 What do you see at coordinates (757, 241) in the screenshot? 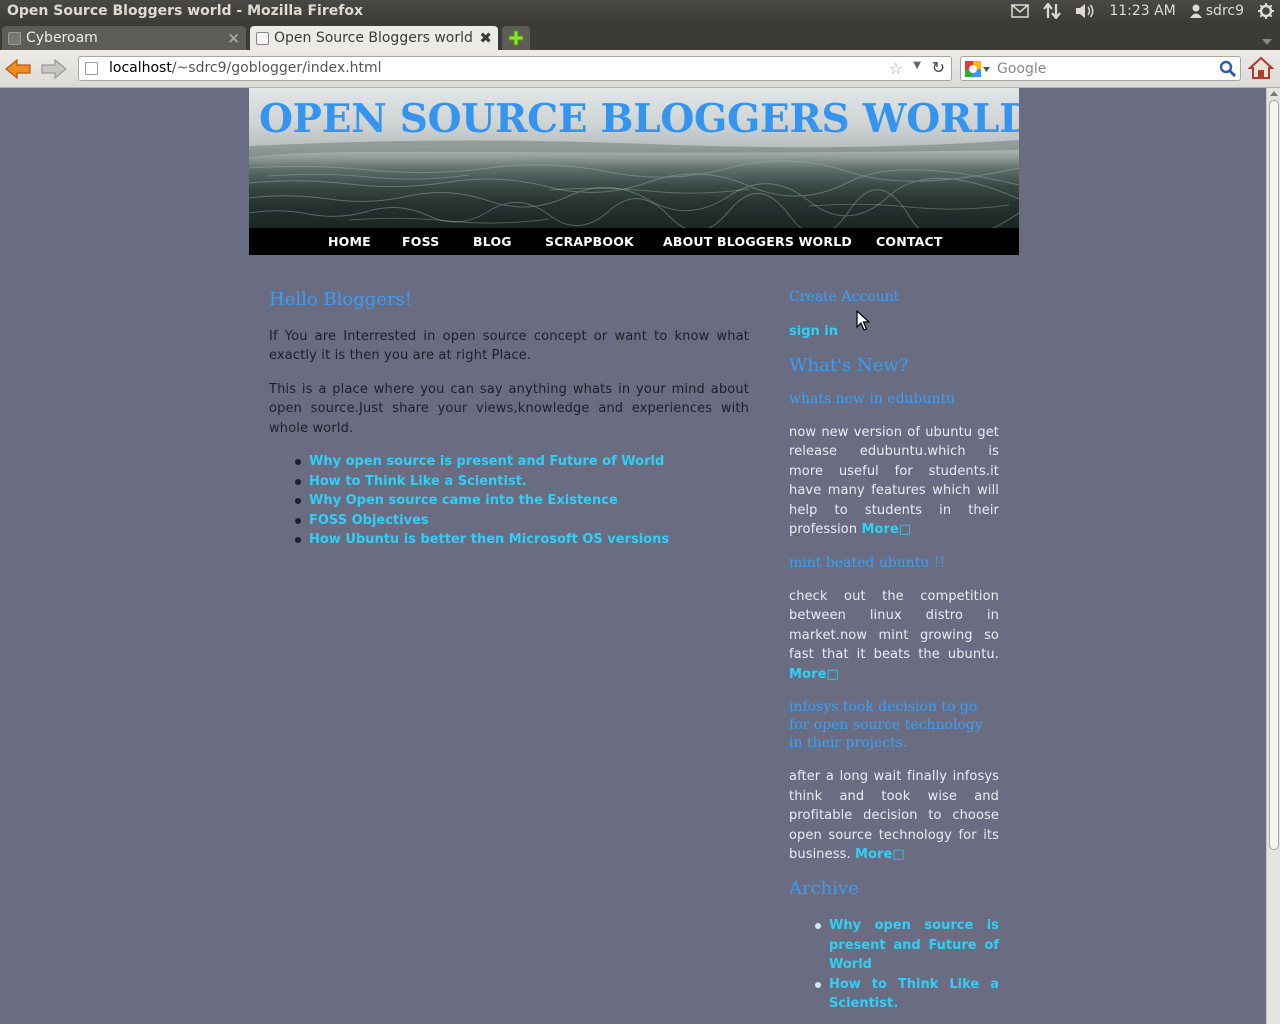
I see `nav-about: ABOUT BLOGGERS WORLD` at bounding box center [757, 241].